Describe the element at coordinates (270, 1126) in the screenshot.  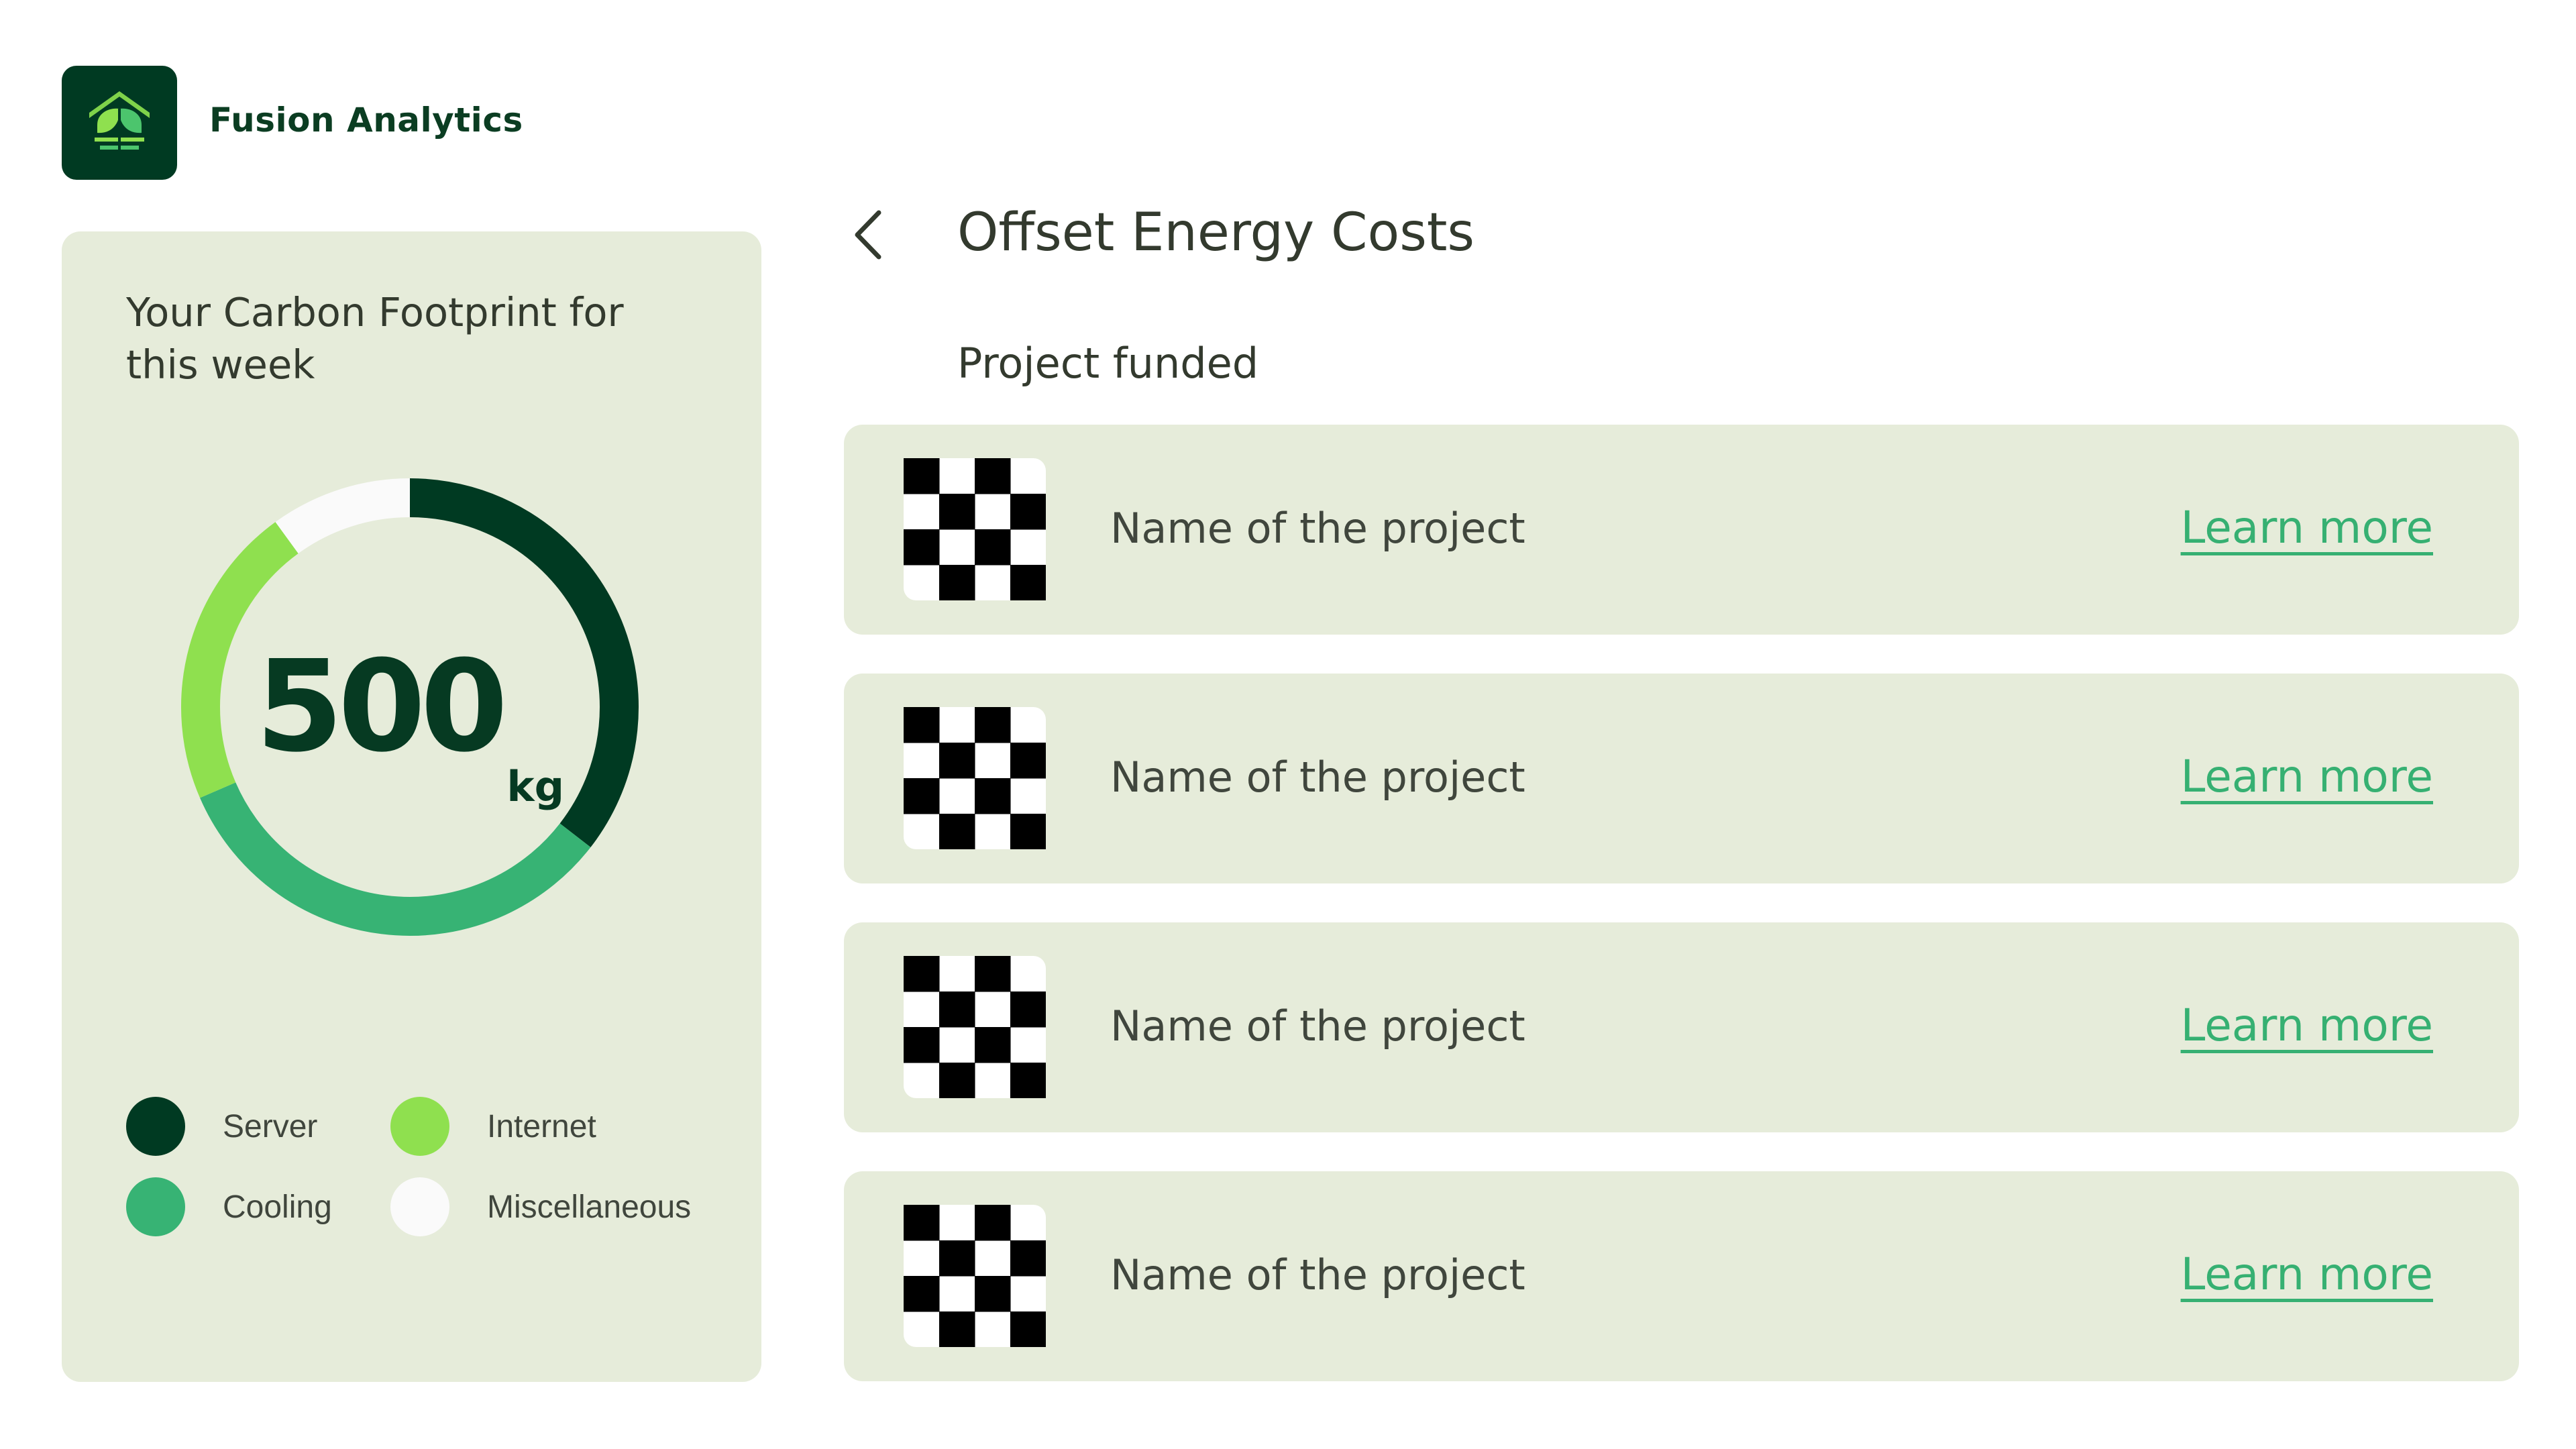
I see `legend-label-server: Server` at that location.